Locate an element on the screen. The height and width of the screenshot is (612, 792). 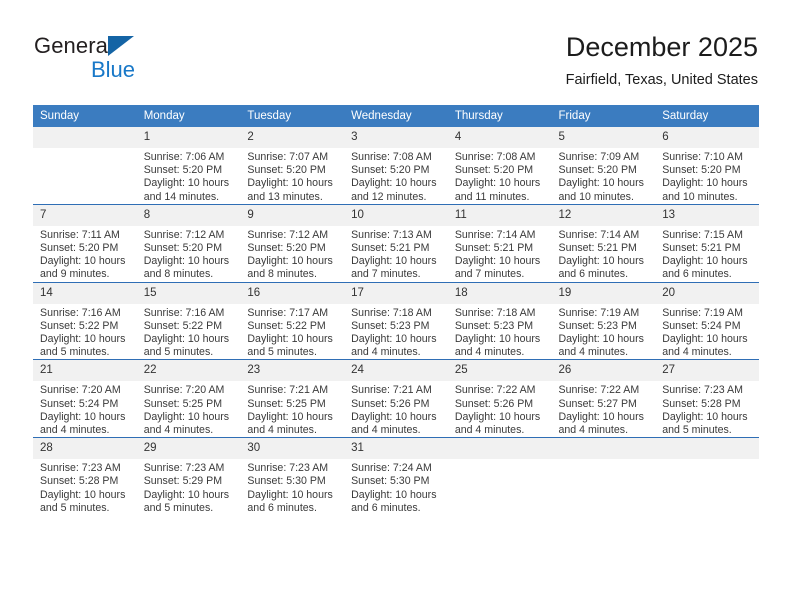
daylight-text: Daylight: 10 hours and 10 minutes. is located at coordinates (705, 190).